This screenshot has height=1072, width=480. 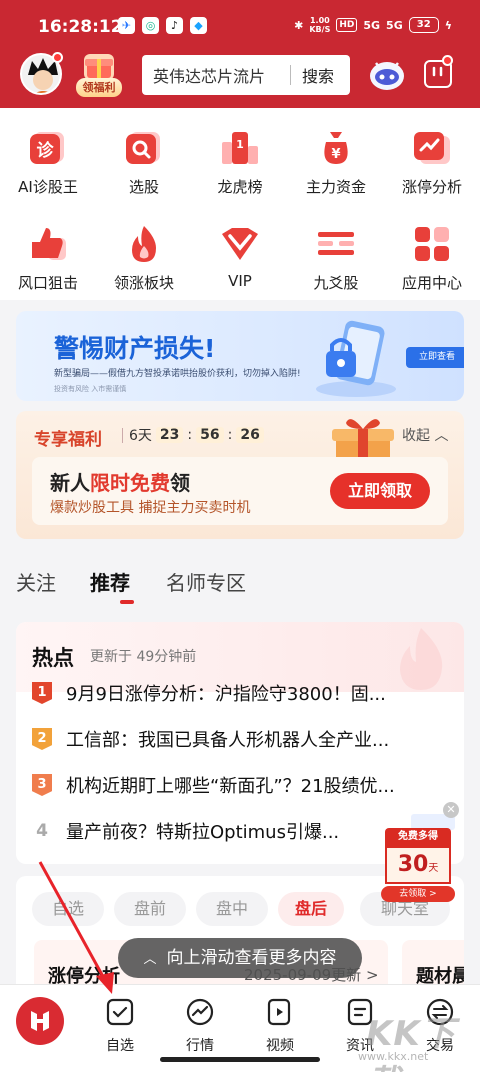 What do you see at coordinates (380, 491) in the screenshot?
I see `claim-now-button: 立即领取` at bounding box center [380, 491].